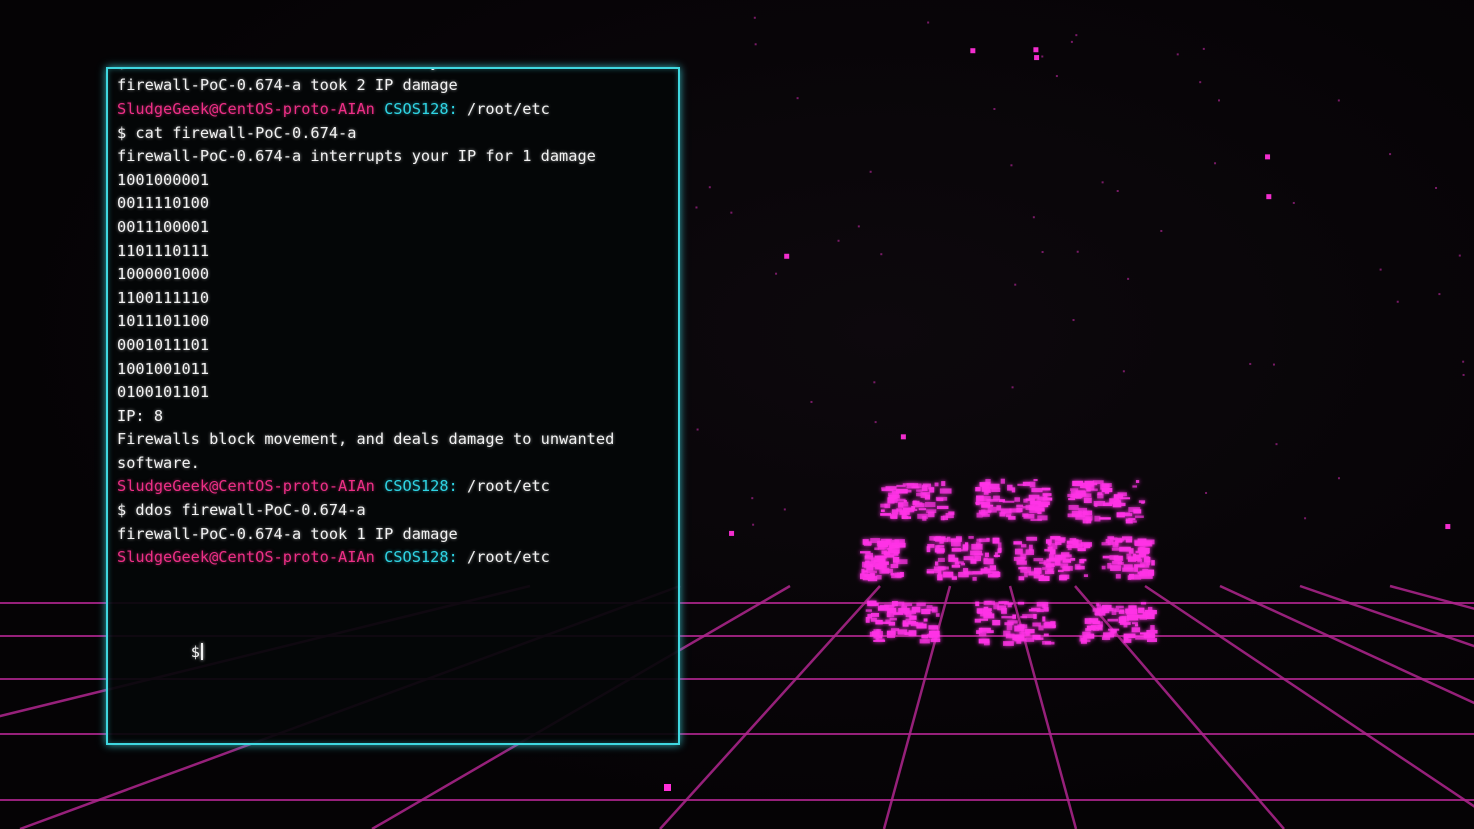 Image resolution: width=1474 pixels, height=829 pixels. I want to click on output-line: firewall-PoC-0.674-a took 2 IP damage, so click(287, 85).